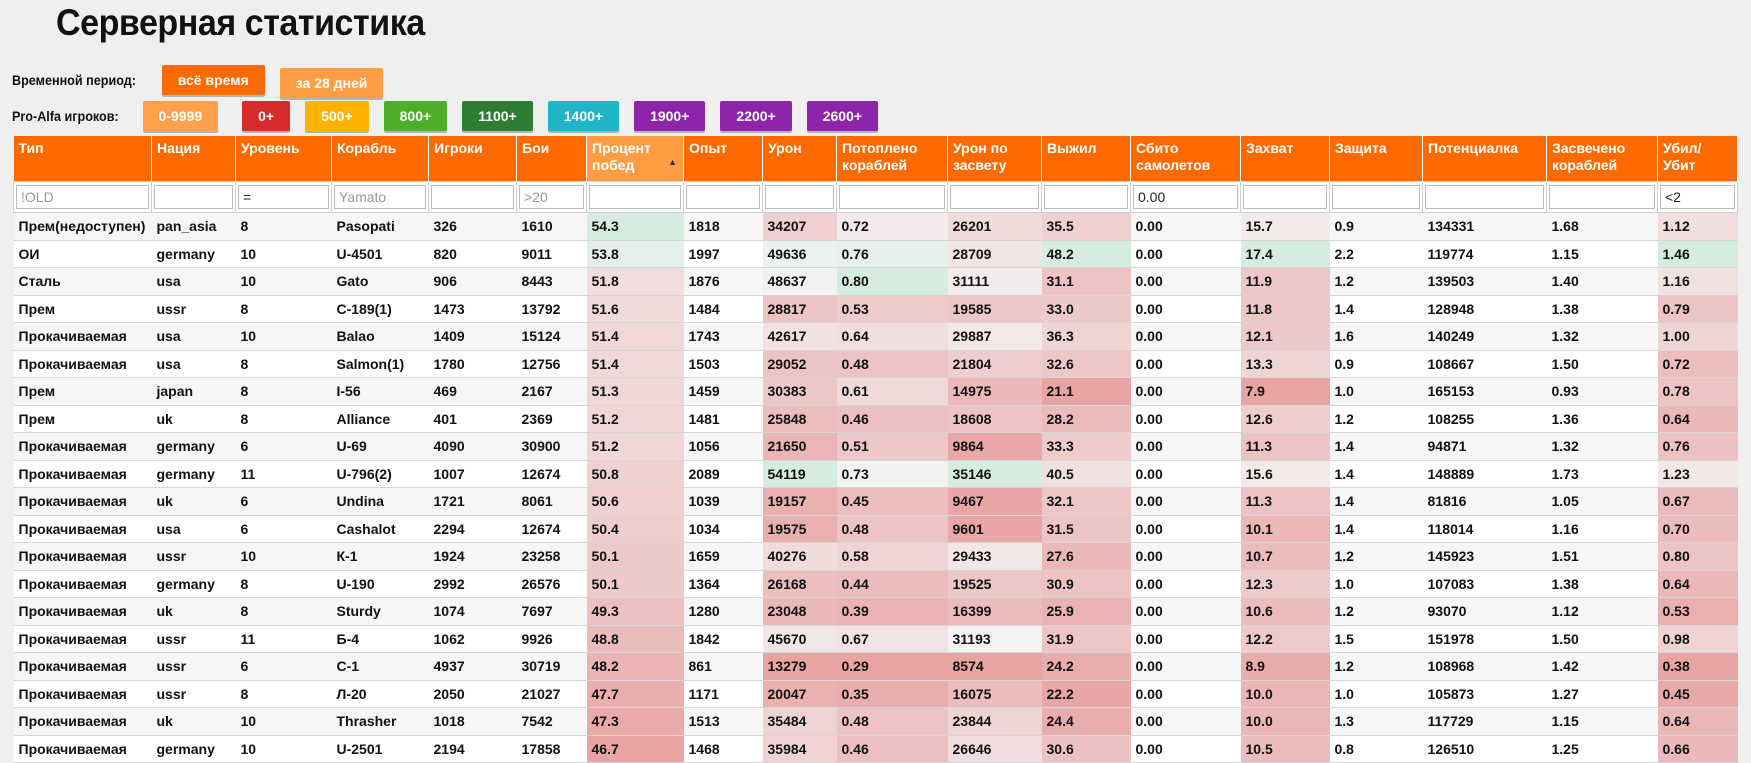 This screenshot has height=763, width=1751. Describe the element at coordinates (337, 116) in the screenshot. I see `players-500-plus-button: 500+` at that location.